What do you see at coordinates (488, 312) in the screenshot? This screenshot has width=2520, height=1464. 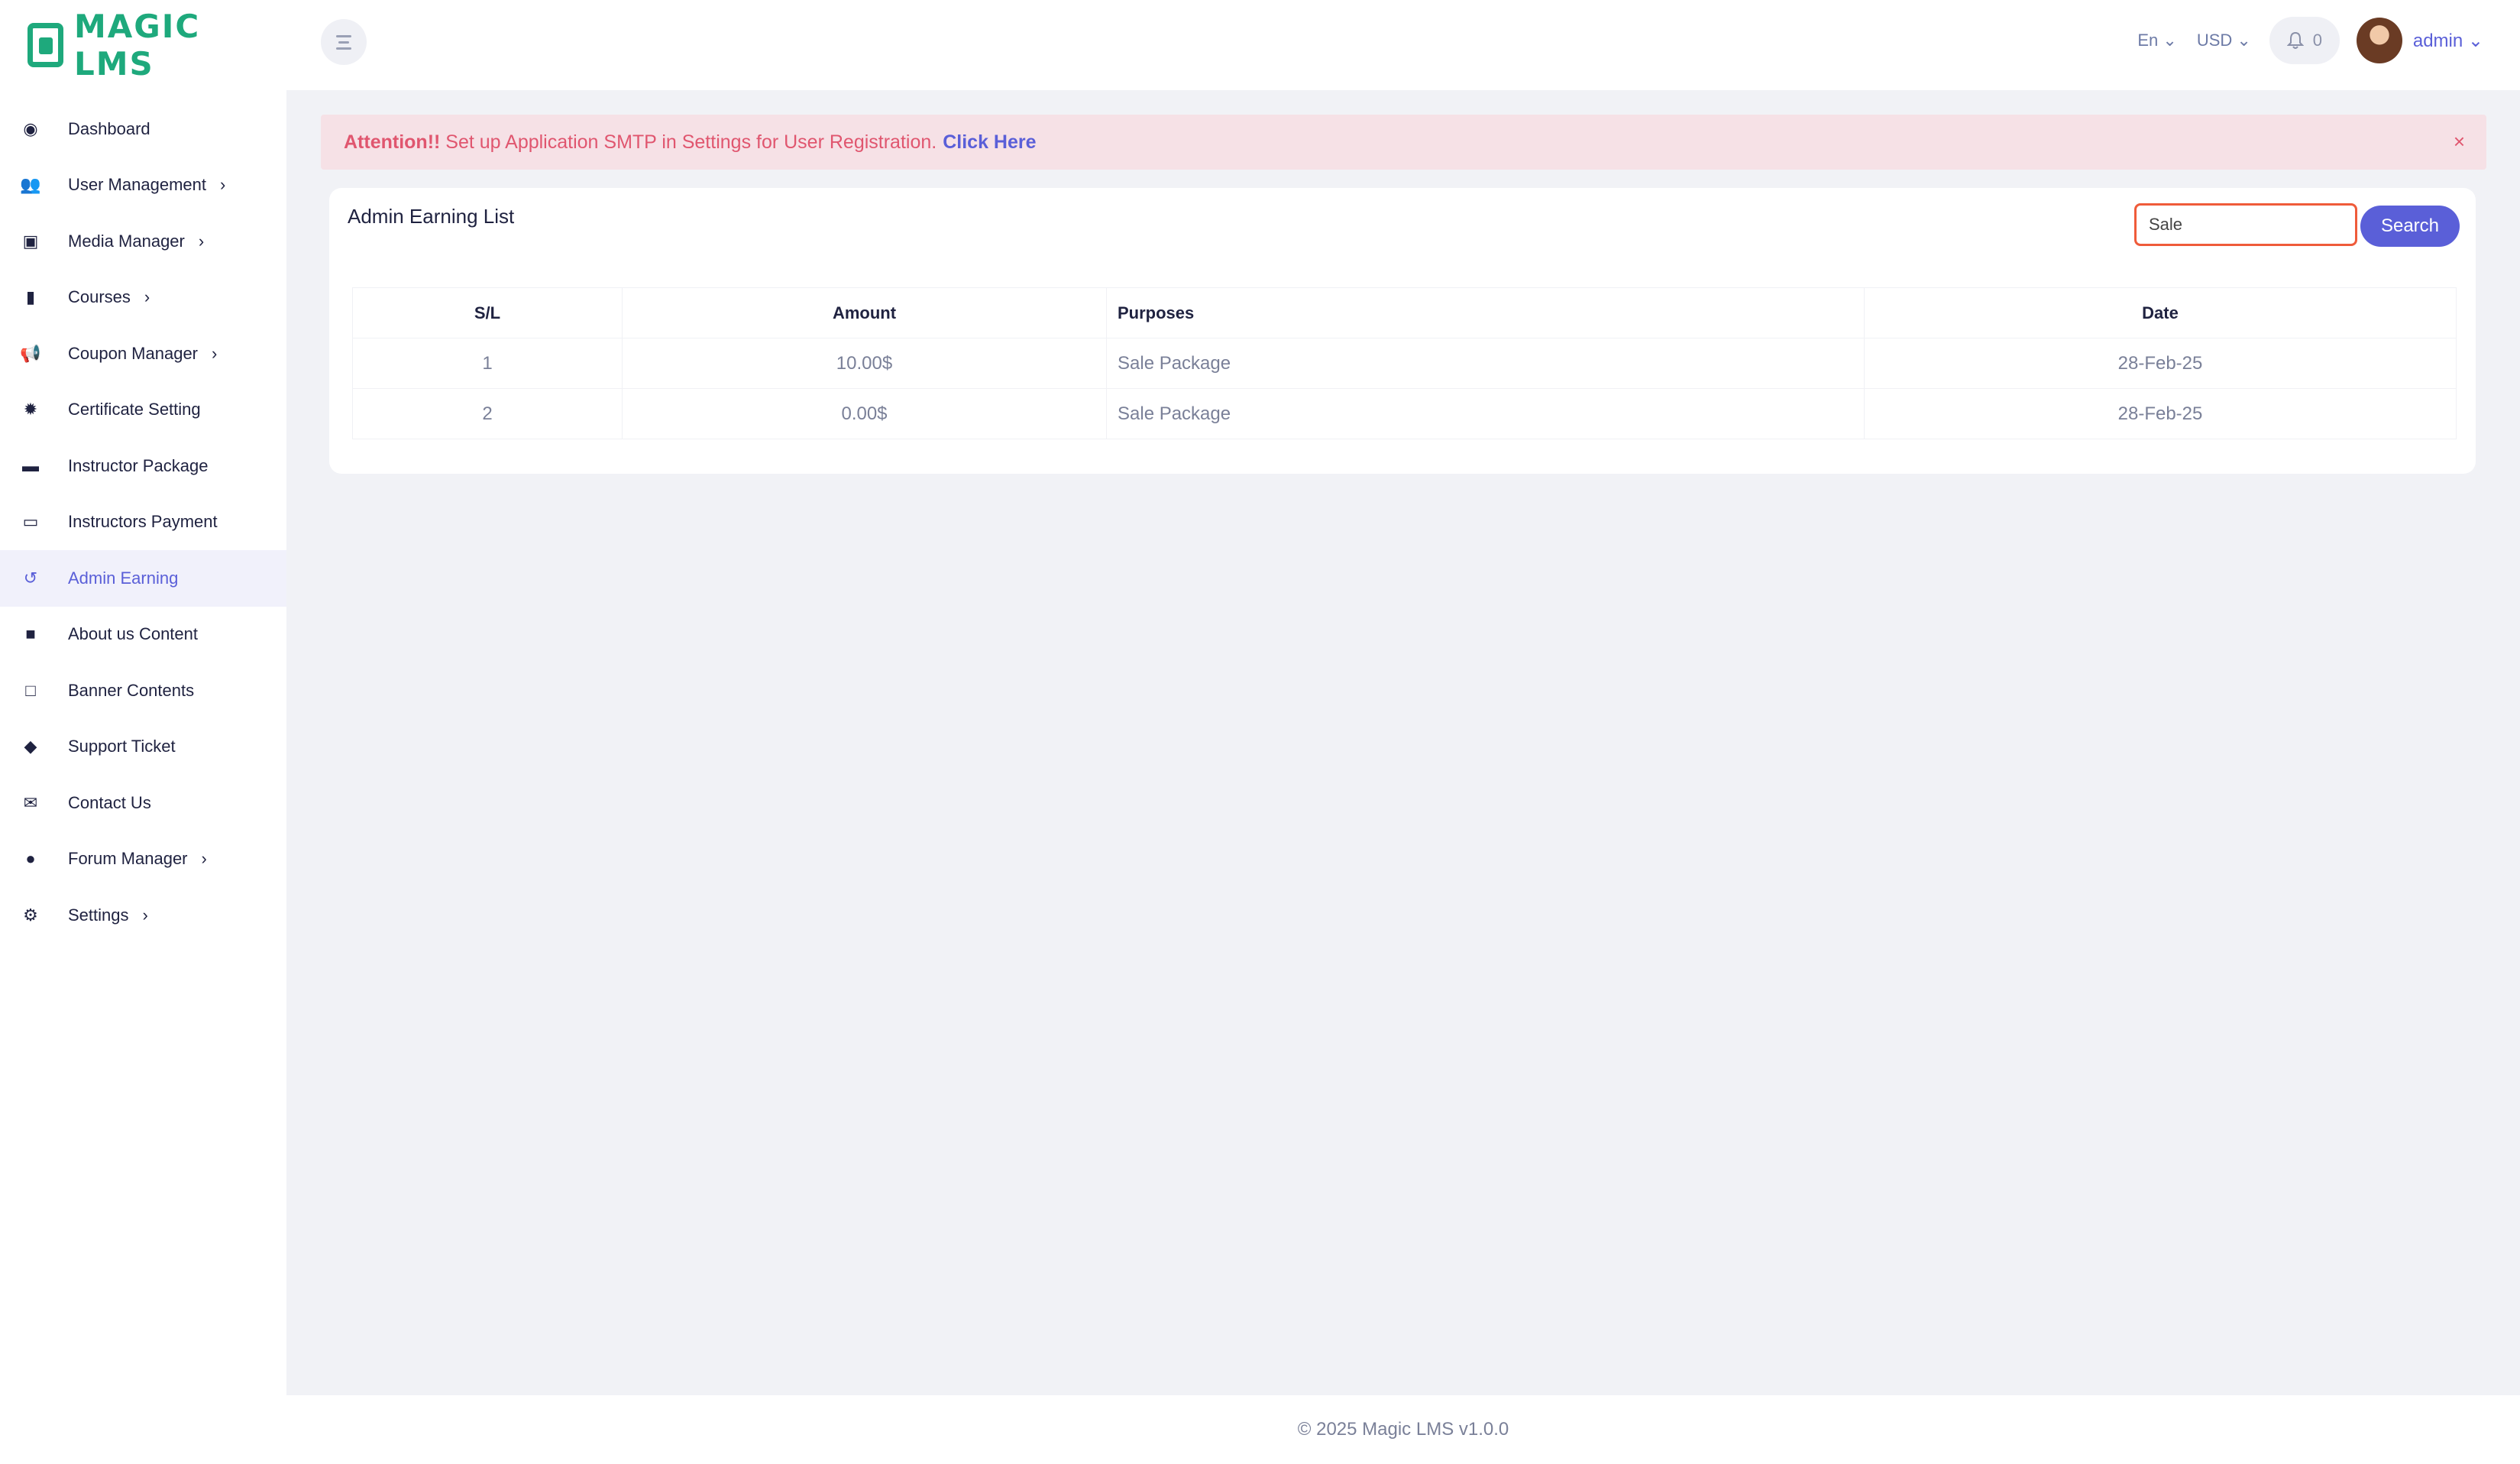 I see `column-header: S/L` at bounding box center [488, 312].